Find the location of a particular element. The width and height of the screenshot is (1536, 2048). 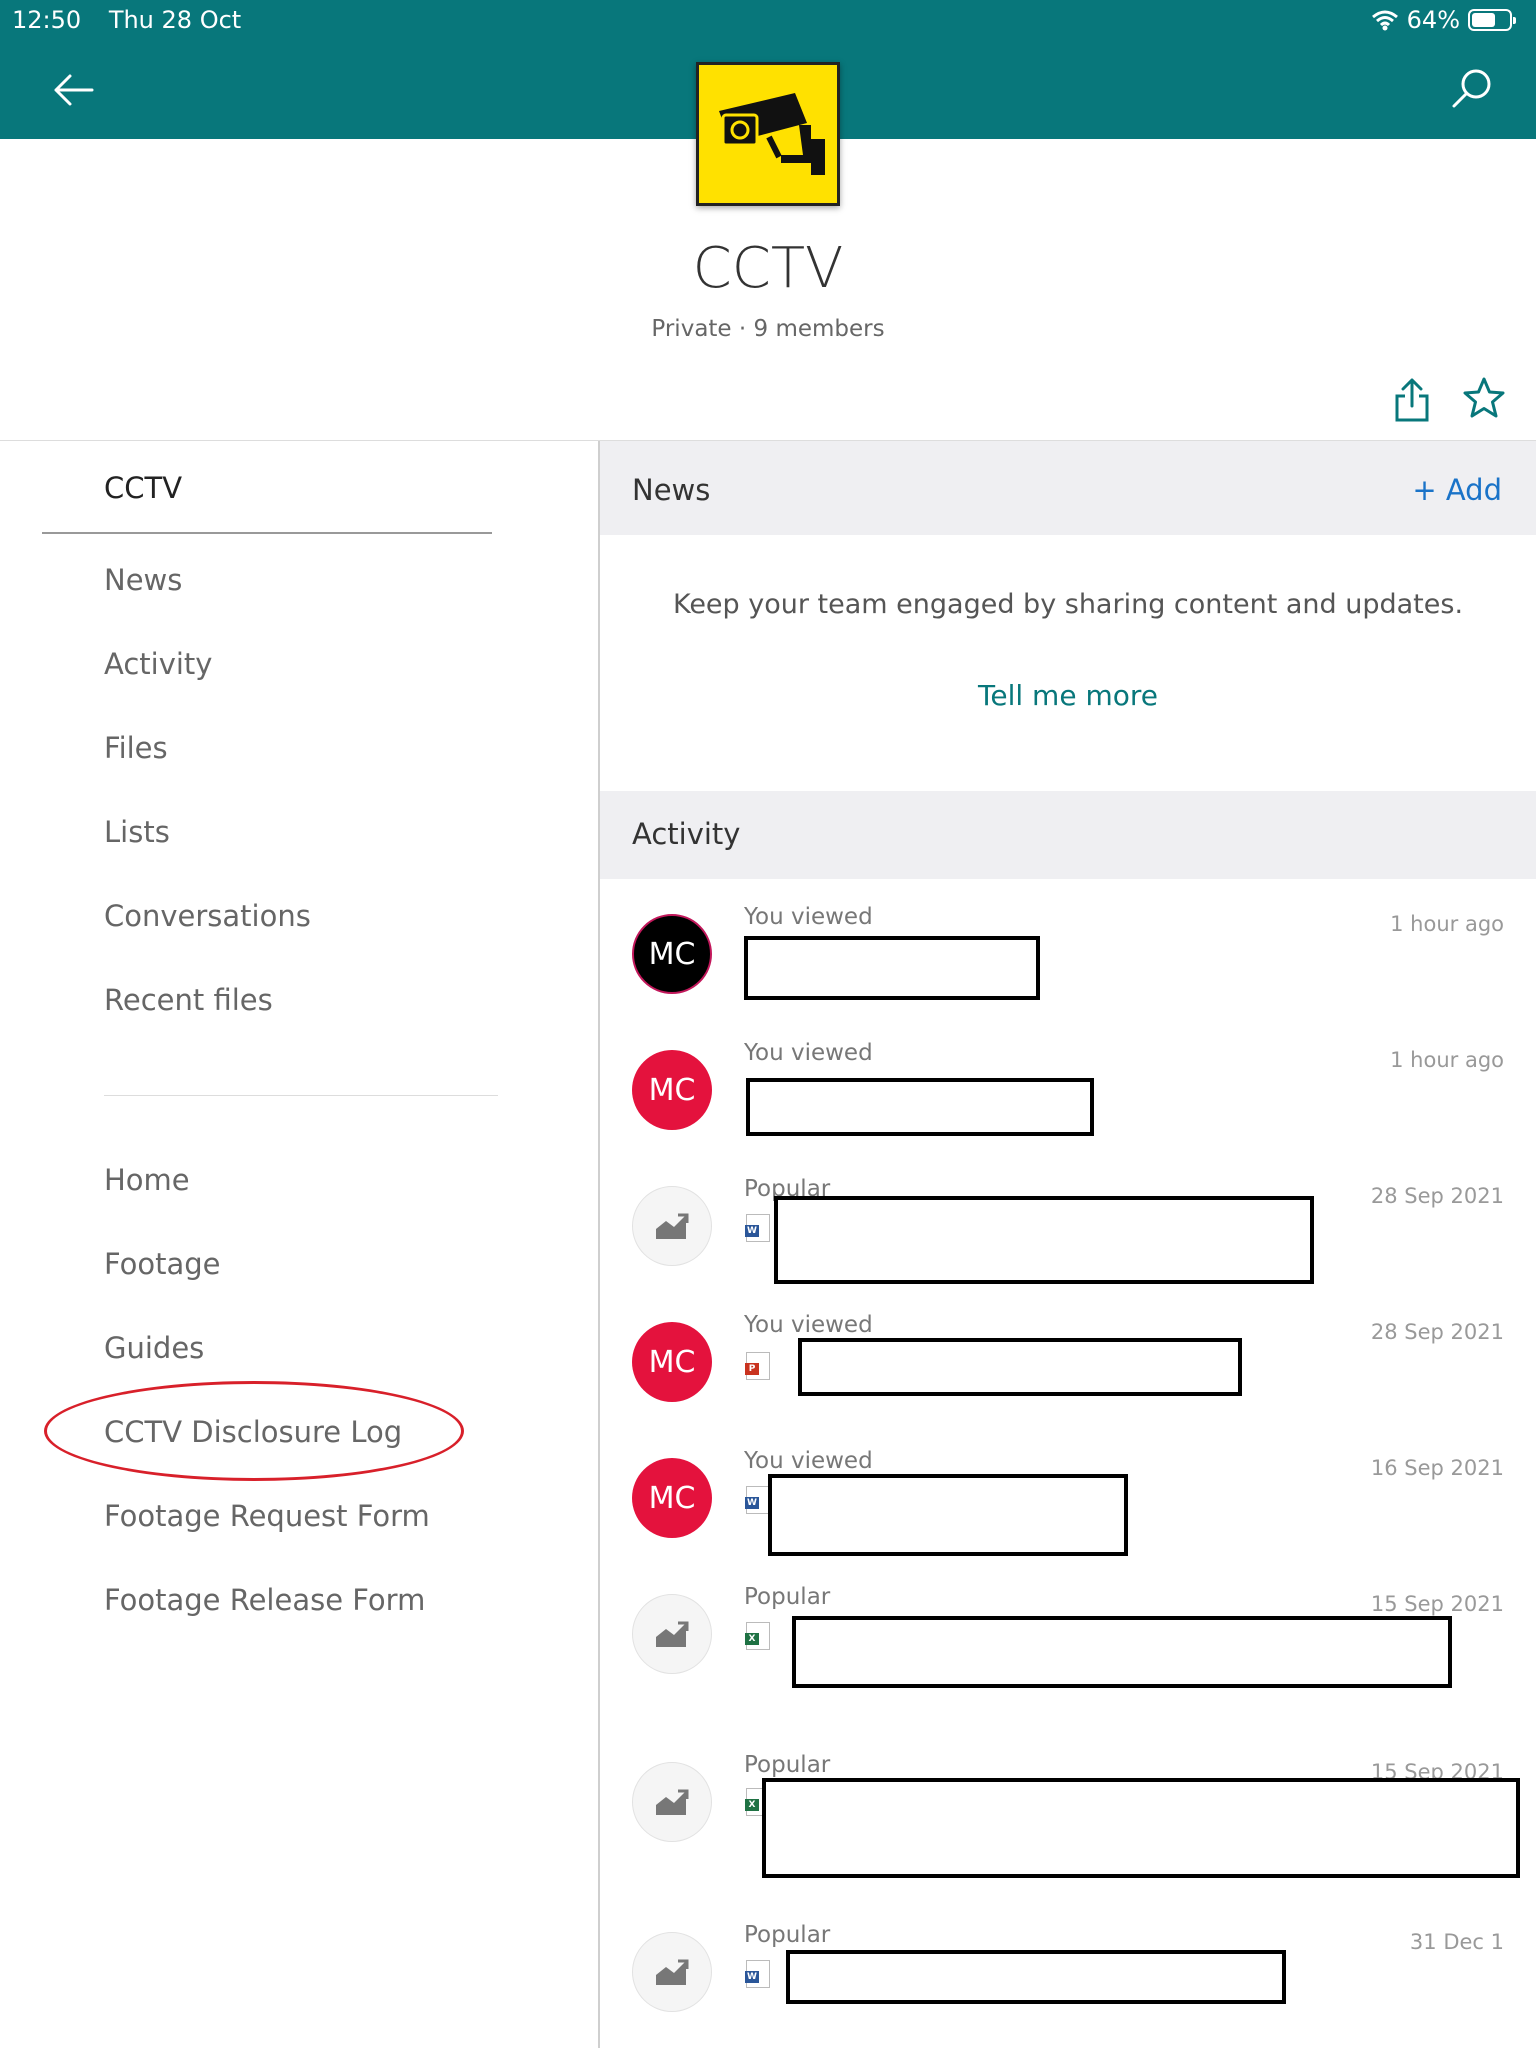

arrow-left-icon is located at coordinates (74, 90).